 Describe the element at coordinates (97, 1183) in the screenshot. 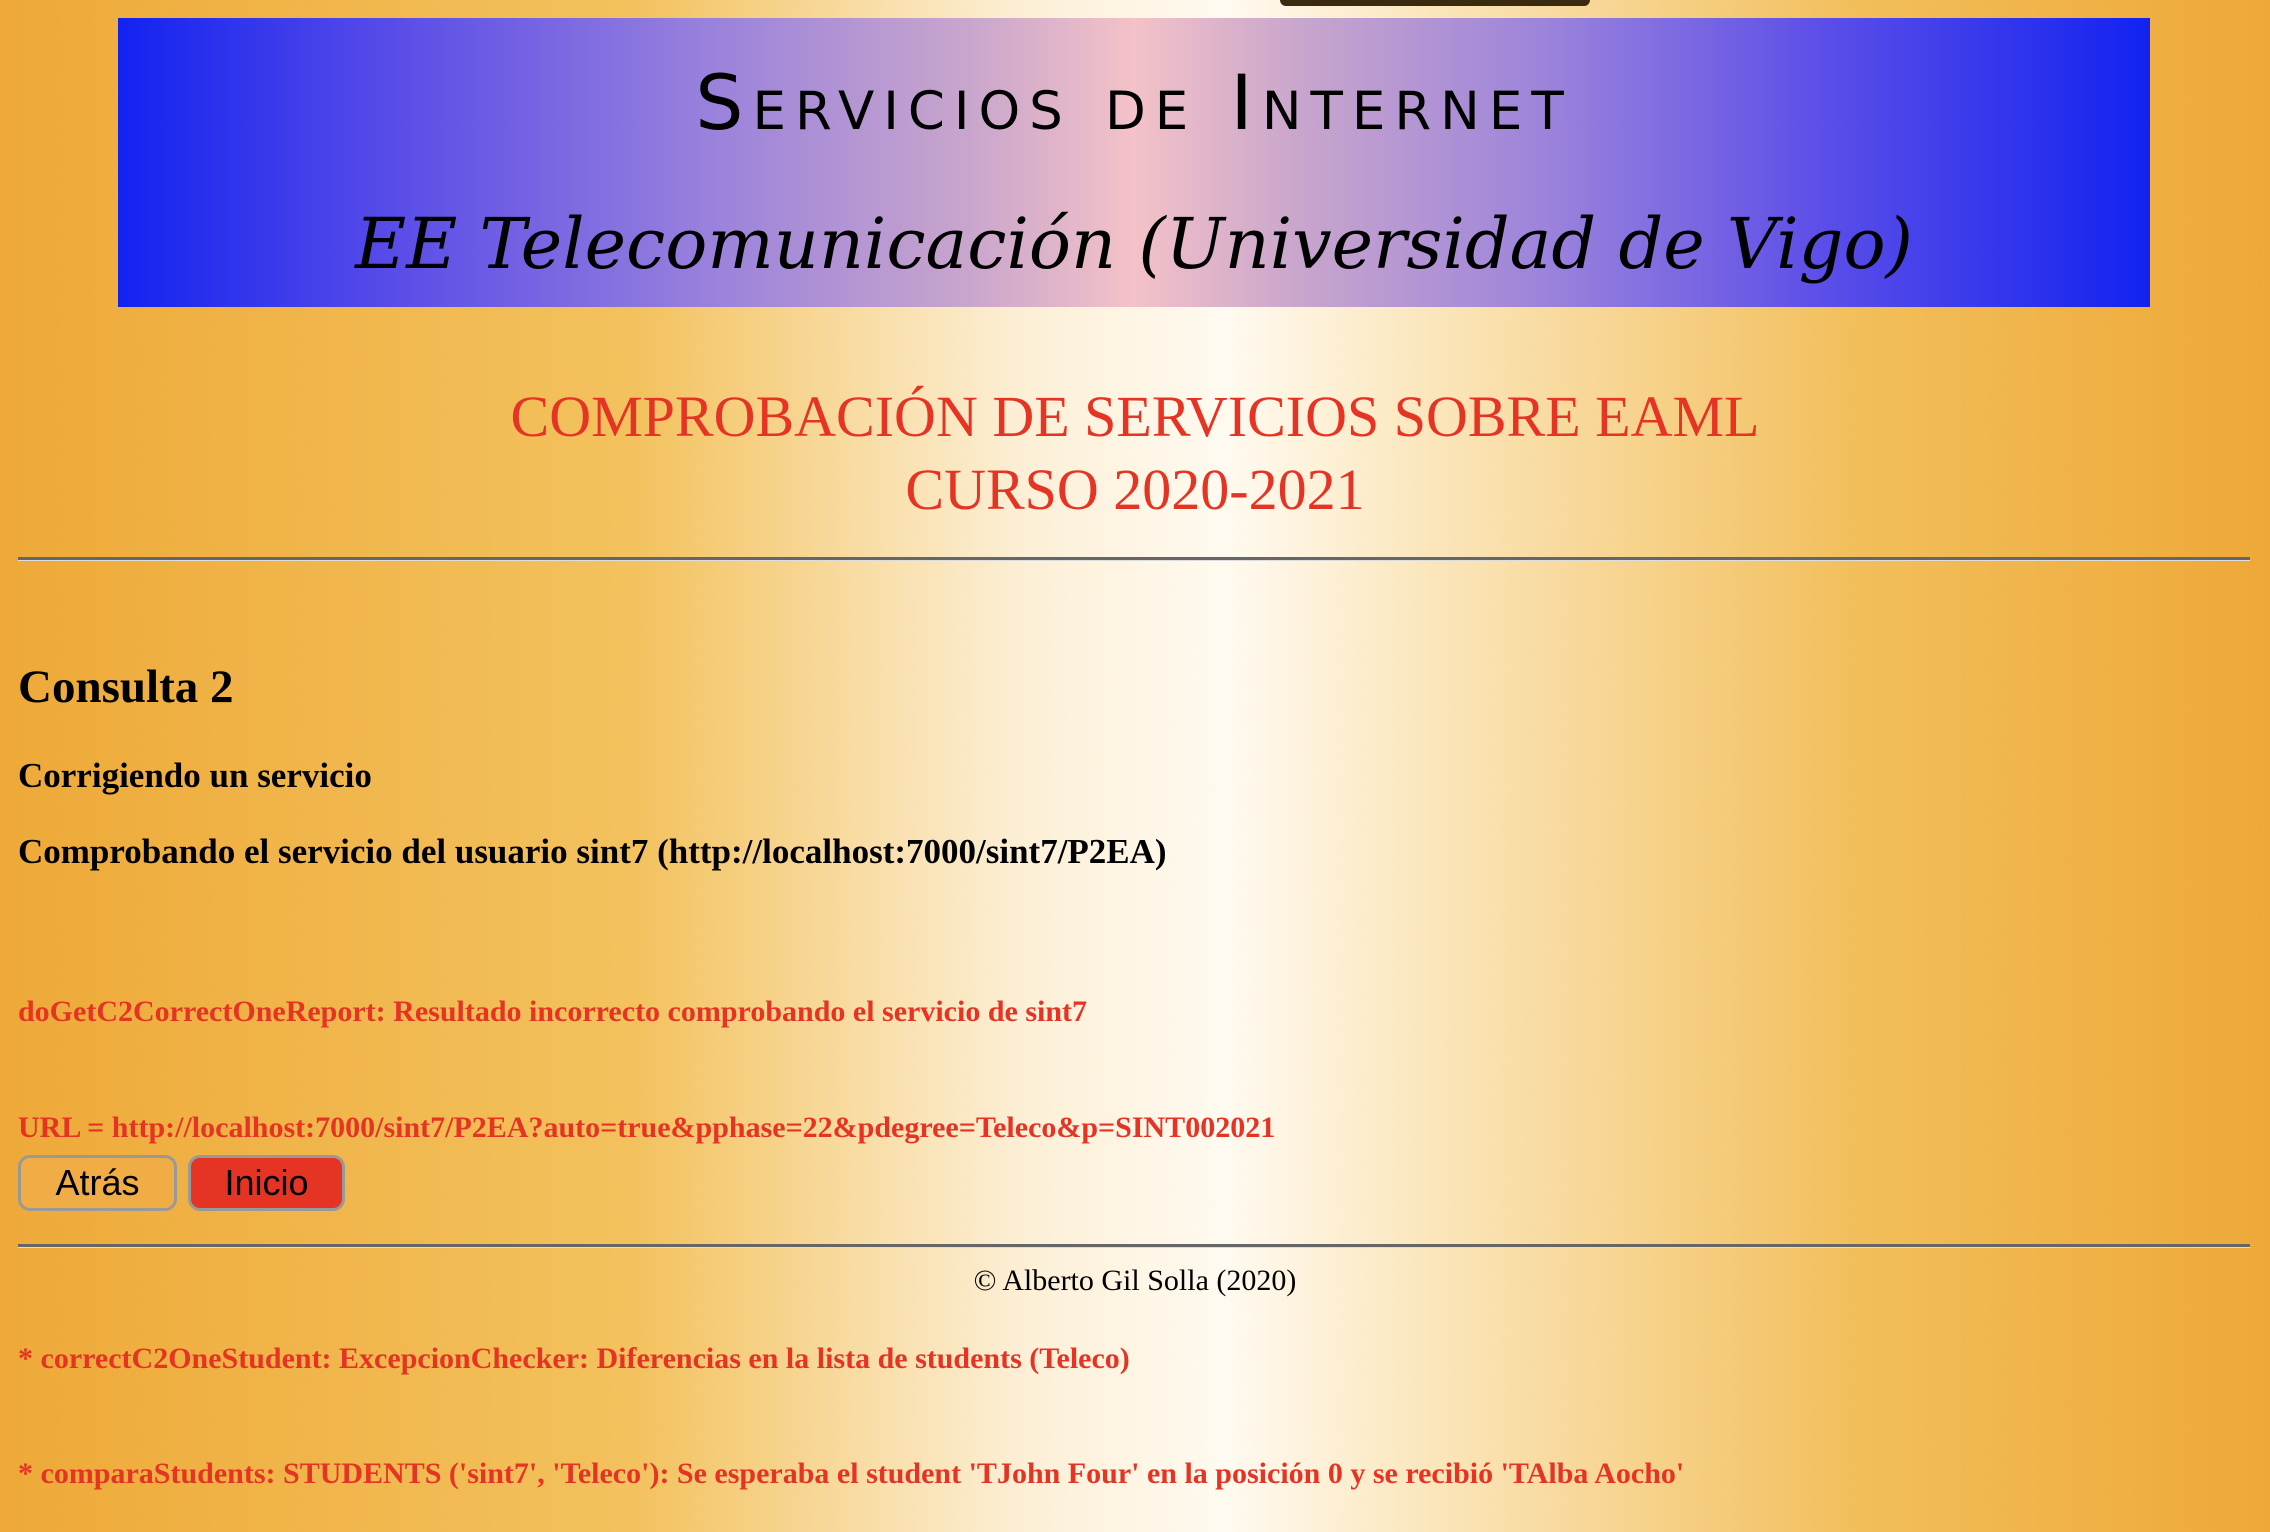

I see `back-button: Atrás` at that location.